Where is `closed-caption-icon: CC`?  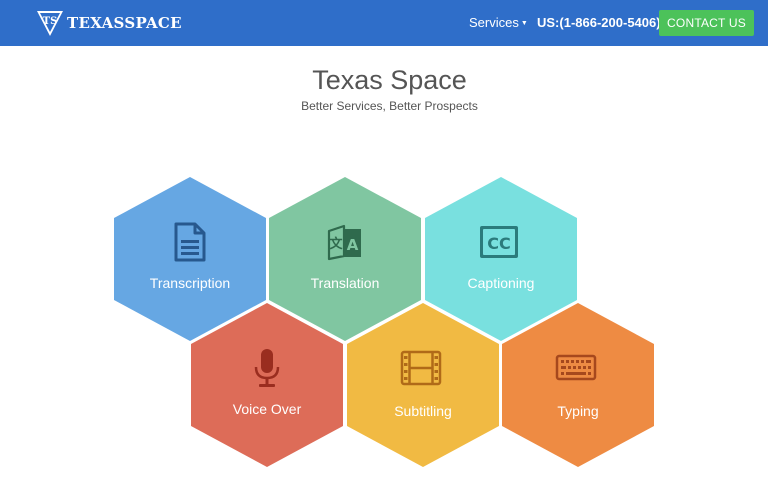
closed-caption-icon: CC is located at coordinates (499, 242).